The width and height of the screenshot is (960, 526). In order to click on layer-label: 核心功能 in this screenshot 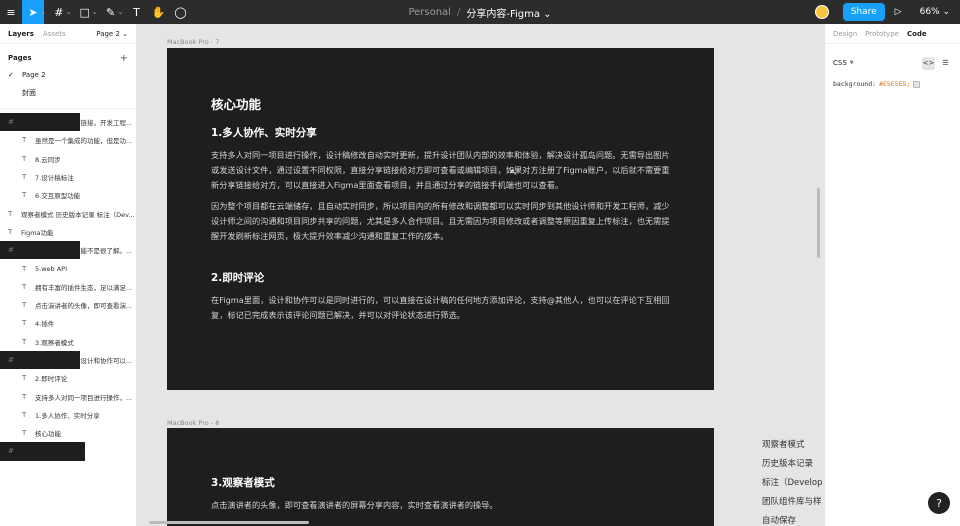, I will do `click(48, 434)`.